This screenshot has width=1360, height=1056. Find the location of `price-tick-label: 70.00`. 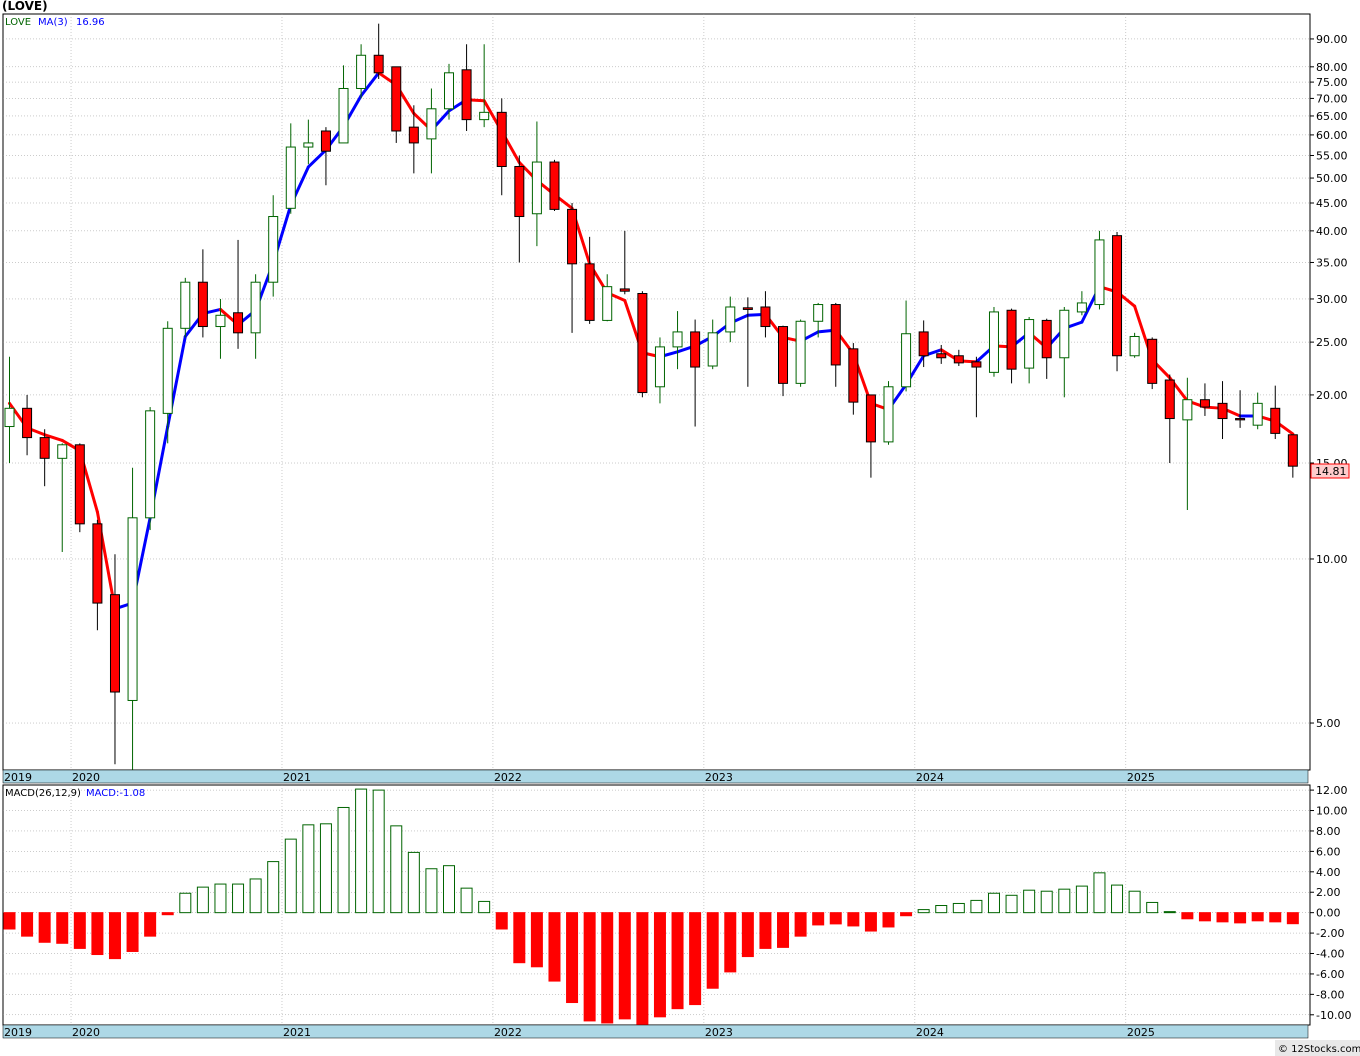

price-tick-label: 70.00 is located at coordinates (1332, 98).